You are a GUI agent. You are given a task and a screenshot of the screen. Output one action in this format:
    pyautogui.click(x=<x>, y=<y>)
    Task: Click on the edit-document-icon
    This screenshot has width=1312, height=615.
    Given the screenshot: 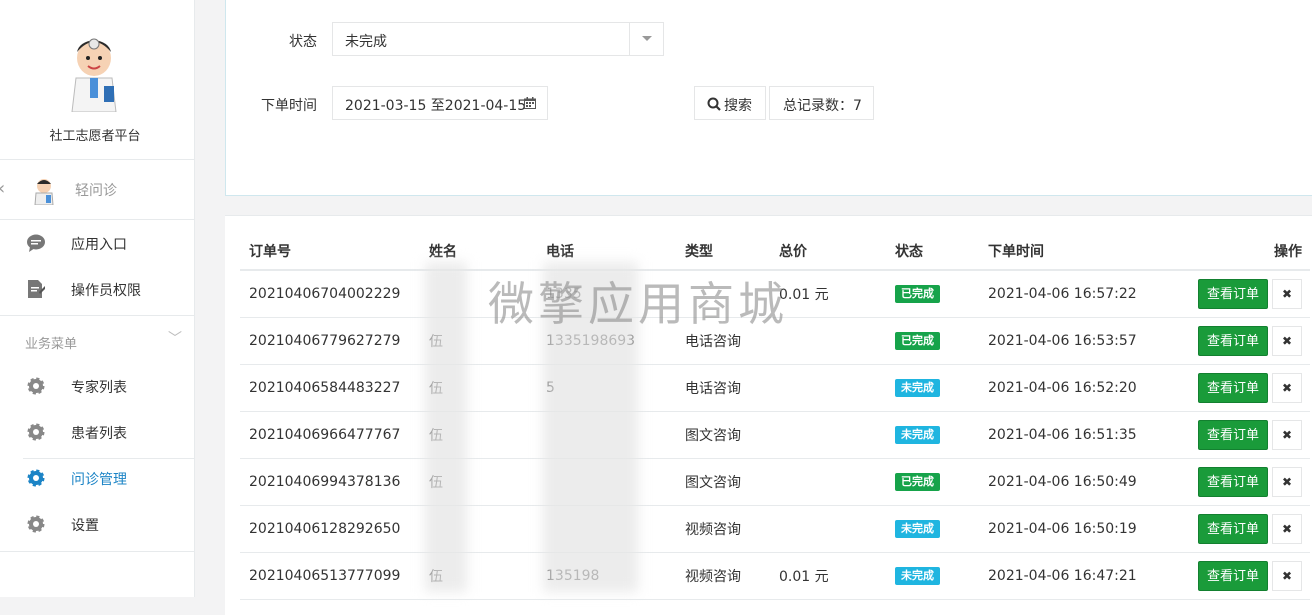 What is the action you would take?
    pyautogui.click(x=36, y=289)
    